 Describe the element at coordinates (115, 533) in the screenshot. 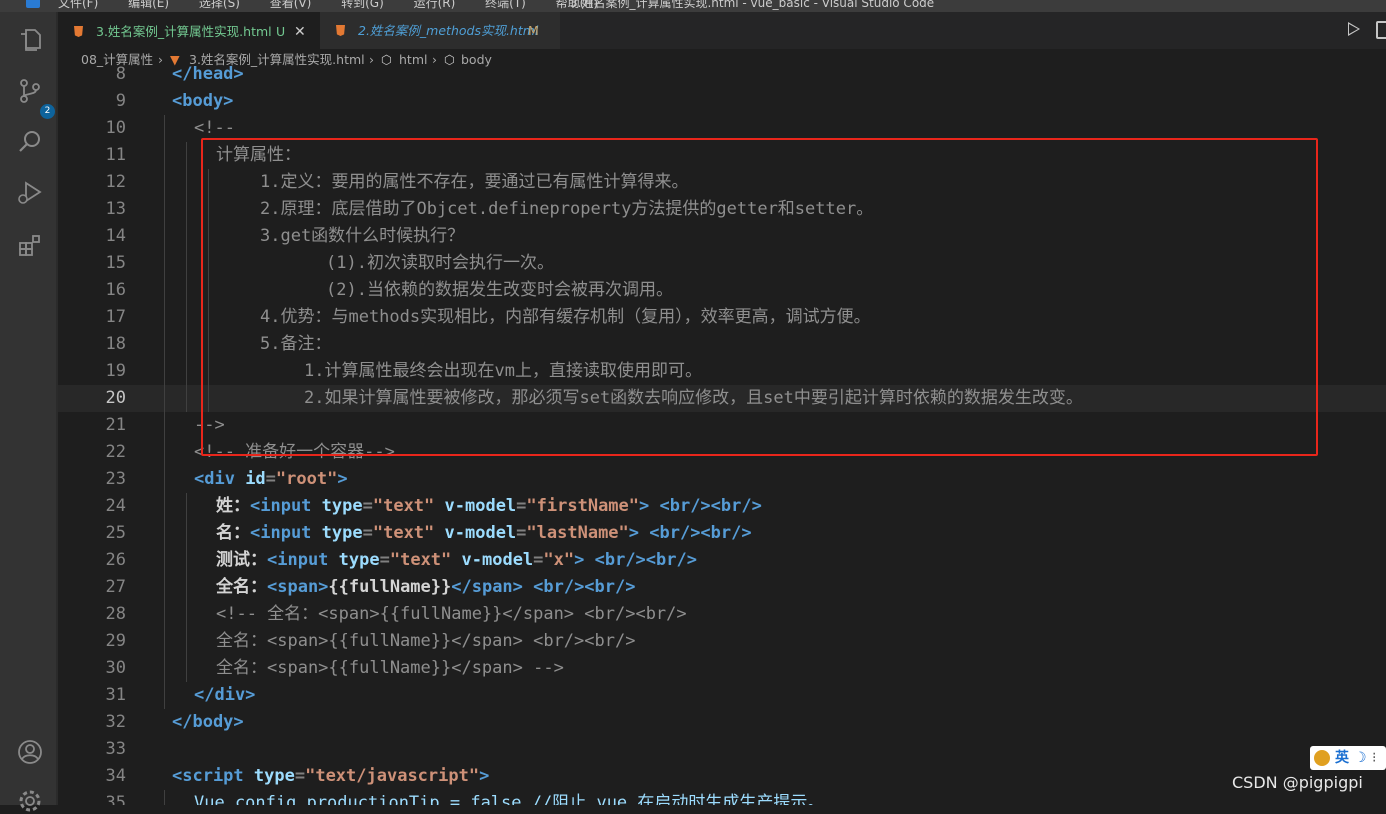

I see `line-number: 25` at that location.